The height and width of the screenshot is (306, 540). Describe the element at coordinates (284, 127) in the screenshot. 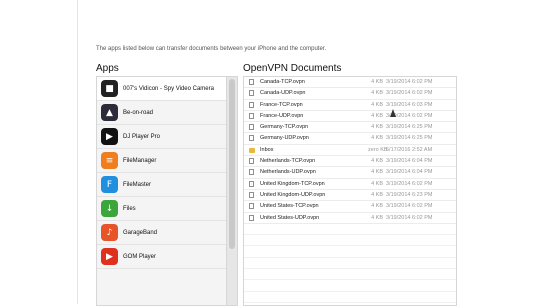

I see `document-name: Germany-TCP.ovpn` at that location.